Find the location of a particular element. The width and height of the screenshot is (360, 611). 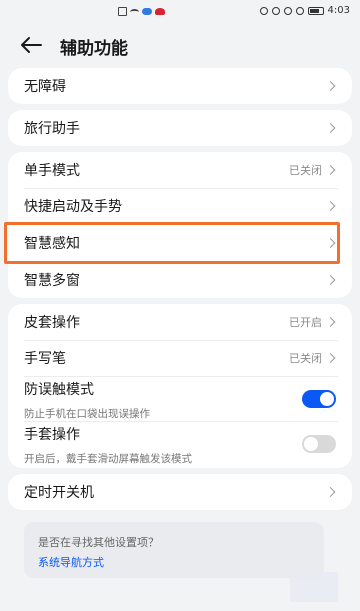

system-icons: 4:03 is located at coordinates (304, 10).